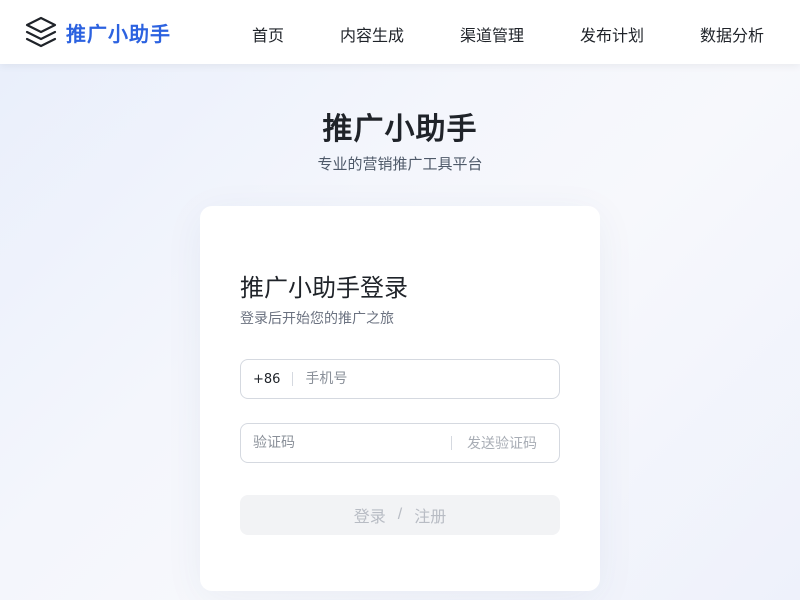  What do you see at coordinates (41, 32) in the screenshot?
I see `layers-icon` at bounding box center [41, 32].